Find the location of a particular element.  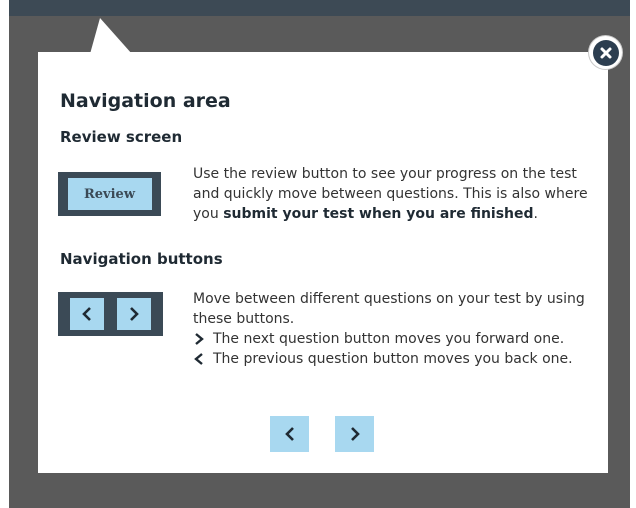

navigation-buttons-example is located at coordinates (110, 314).